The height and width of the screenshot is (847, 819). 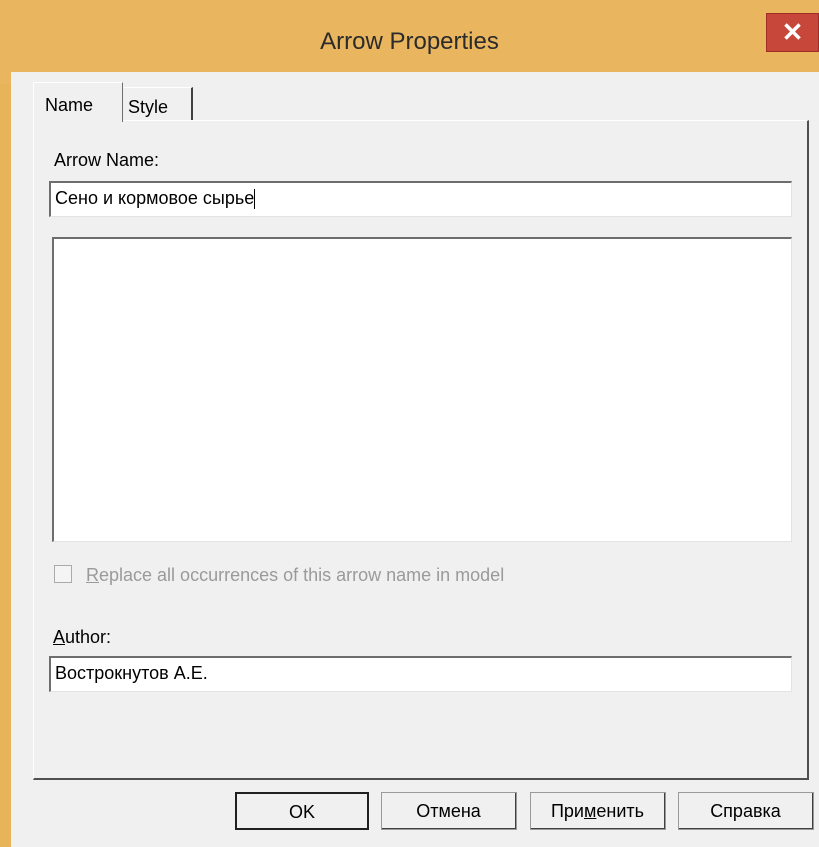 What do you see at coordinates (420, 674) in the screenshot?
I see `author-input: Вострокнутов А.Е.` at bounding box center [420, 674].